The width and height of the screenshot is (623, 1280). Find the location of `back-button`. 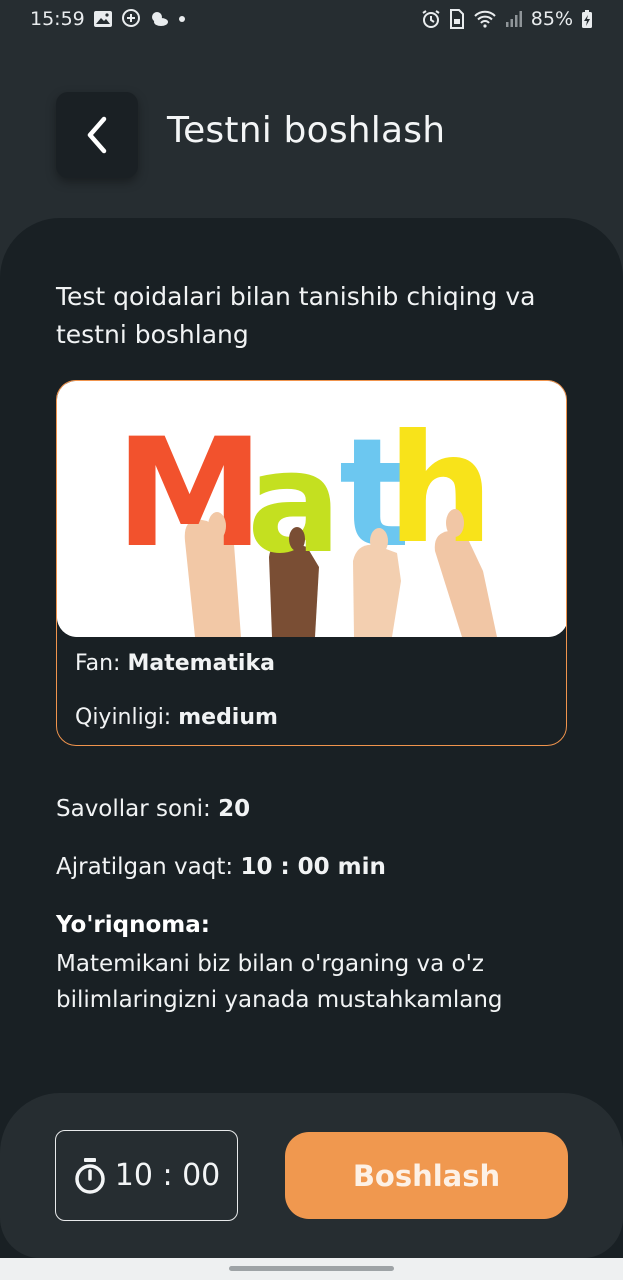

back-button is located at coordinates (97, 135).